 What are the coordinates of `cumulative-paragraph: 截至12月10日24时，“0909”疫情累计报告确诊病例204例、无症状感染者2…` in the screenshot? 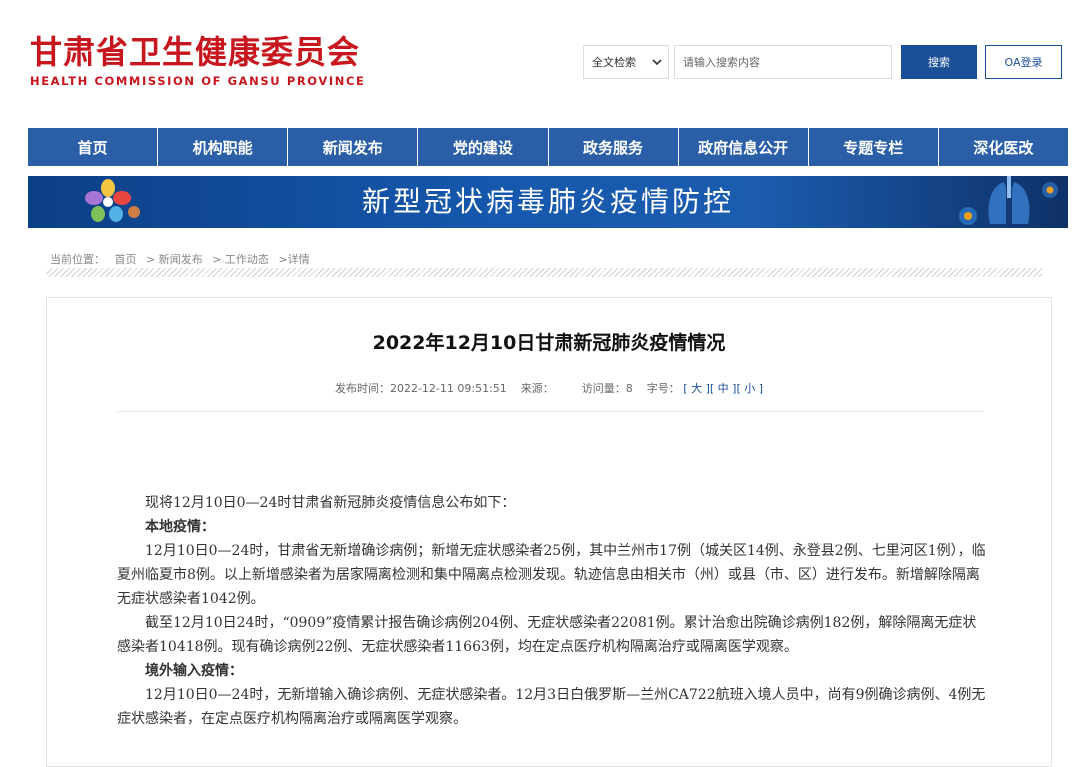 It's located at (547, 635).